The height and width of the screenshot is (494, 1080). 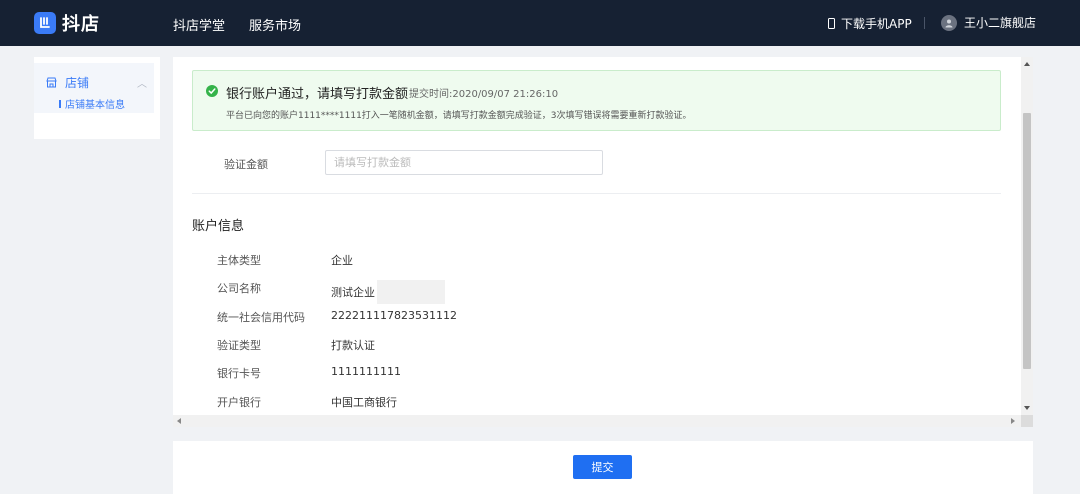 I want to click on horizontal-scrollbar, so click(x=597, y=421).